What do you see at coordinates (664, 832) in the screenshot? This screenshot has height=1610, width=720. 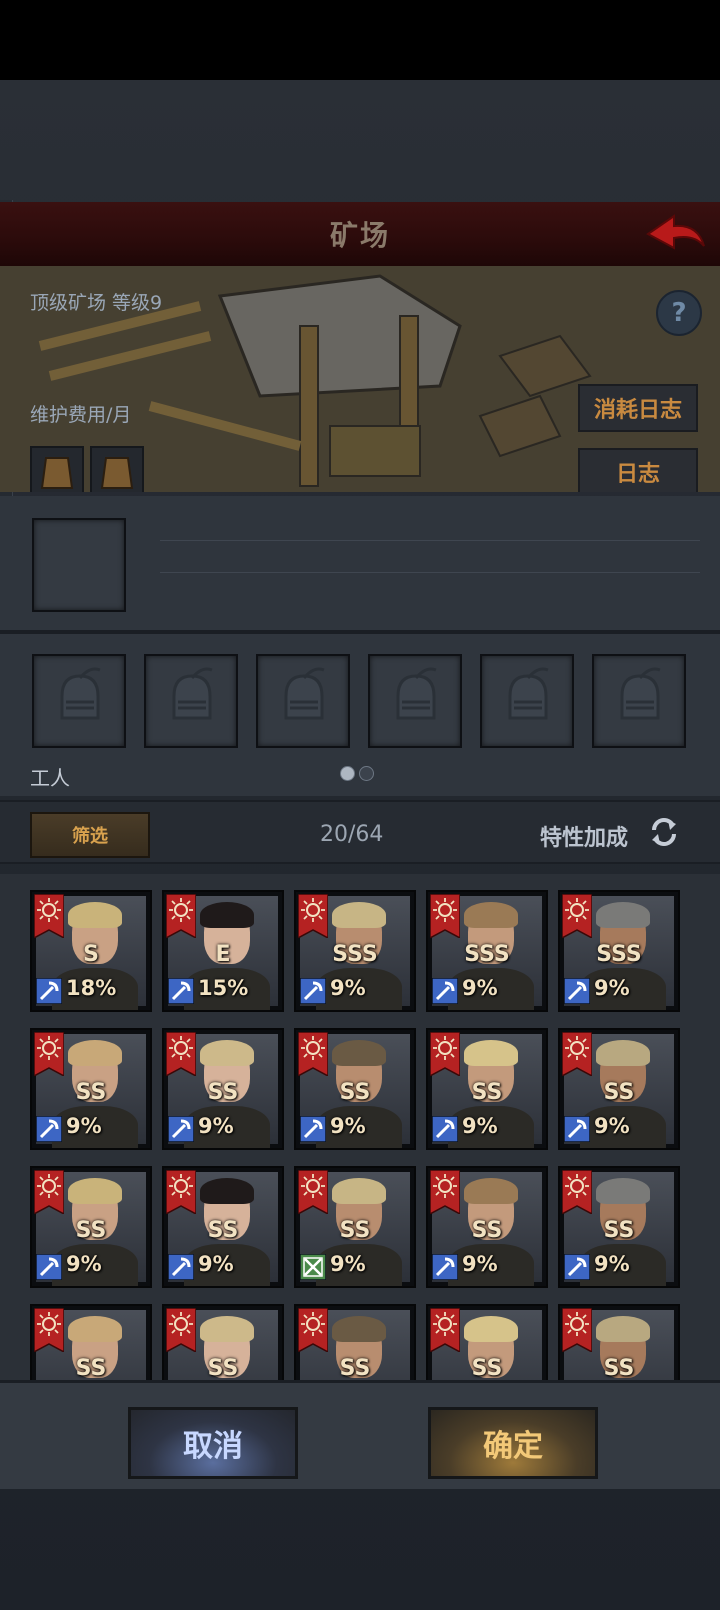 I see `refresh-icon` at bounding box center [664, 832].